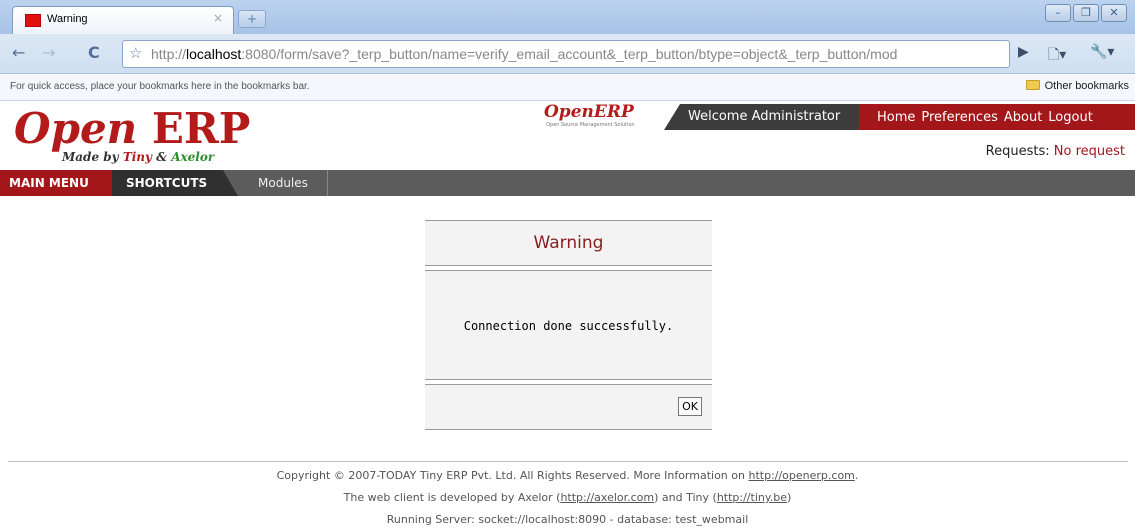  I want to click on warning-dialog: Warning Connection done successfully. OK, so click(568, 325).